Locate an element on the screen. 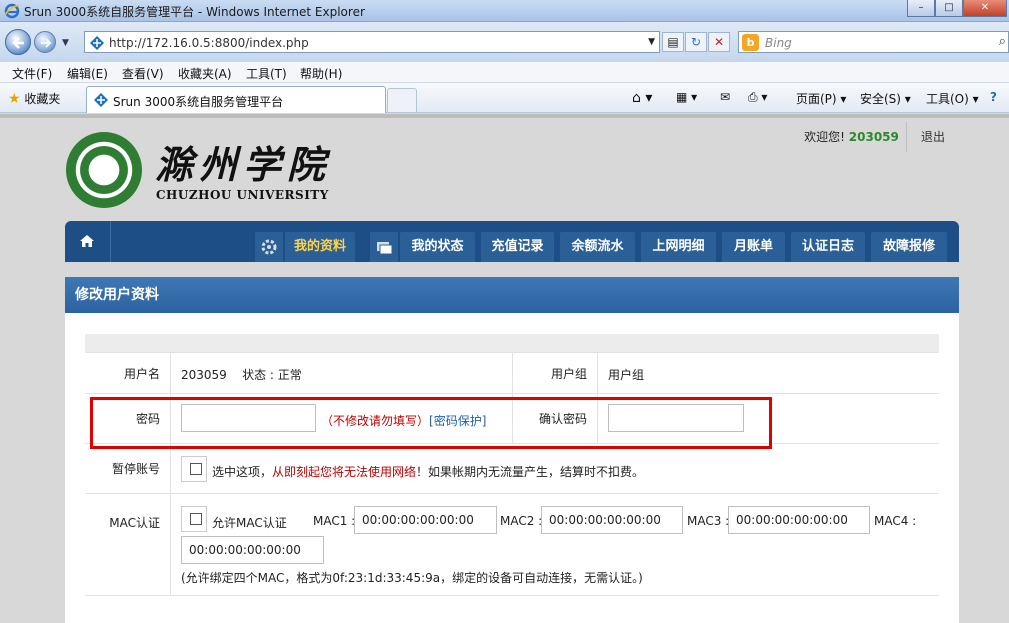 This screenshot has width=1009, height=623. command-safety: 安全(S) ▾ is located at coordinates (885, 98).